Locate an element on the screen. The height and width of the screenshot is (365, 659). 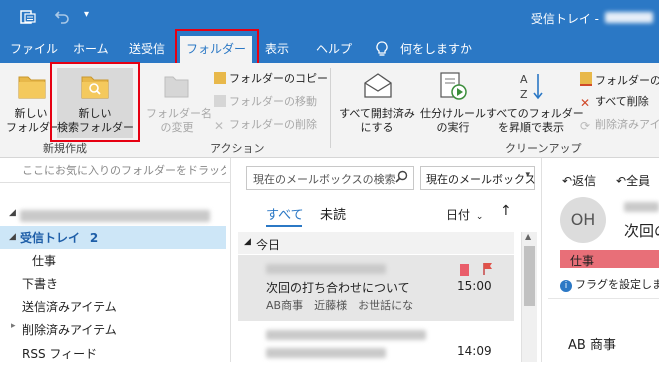
sort-by-button: 日付 ⌄ is located at coordinates (464, 214).